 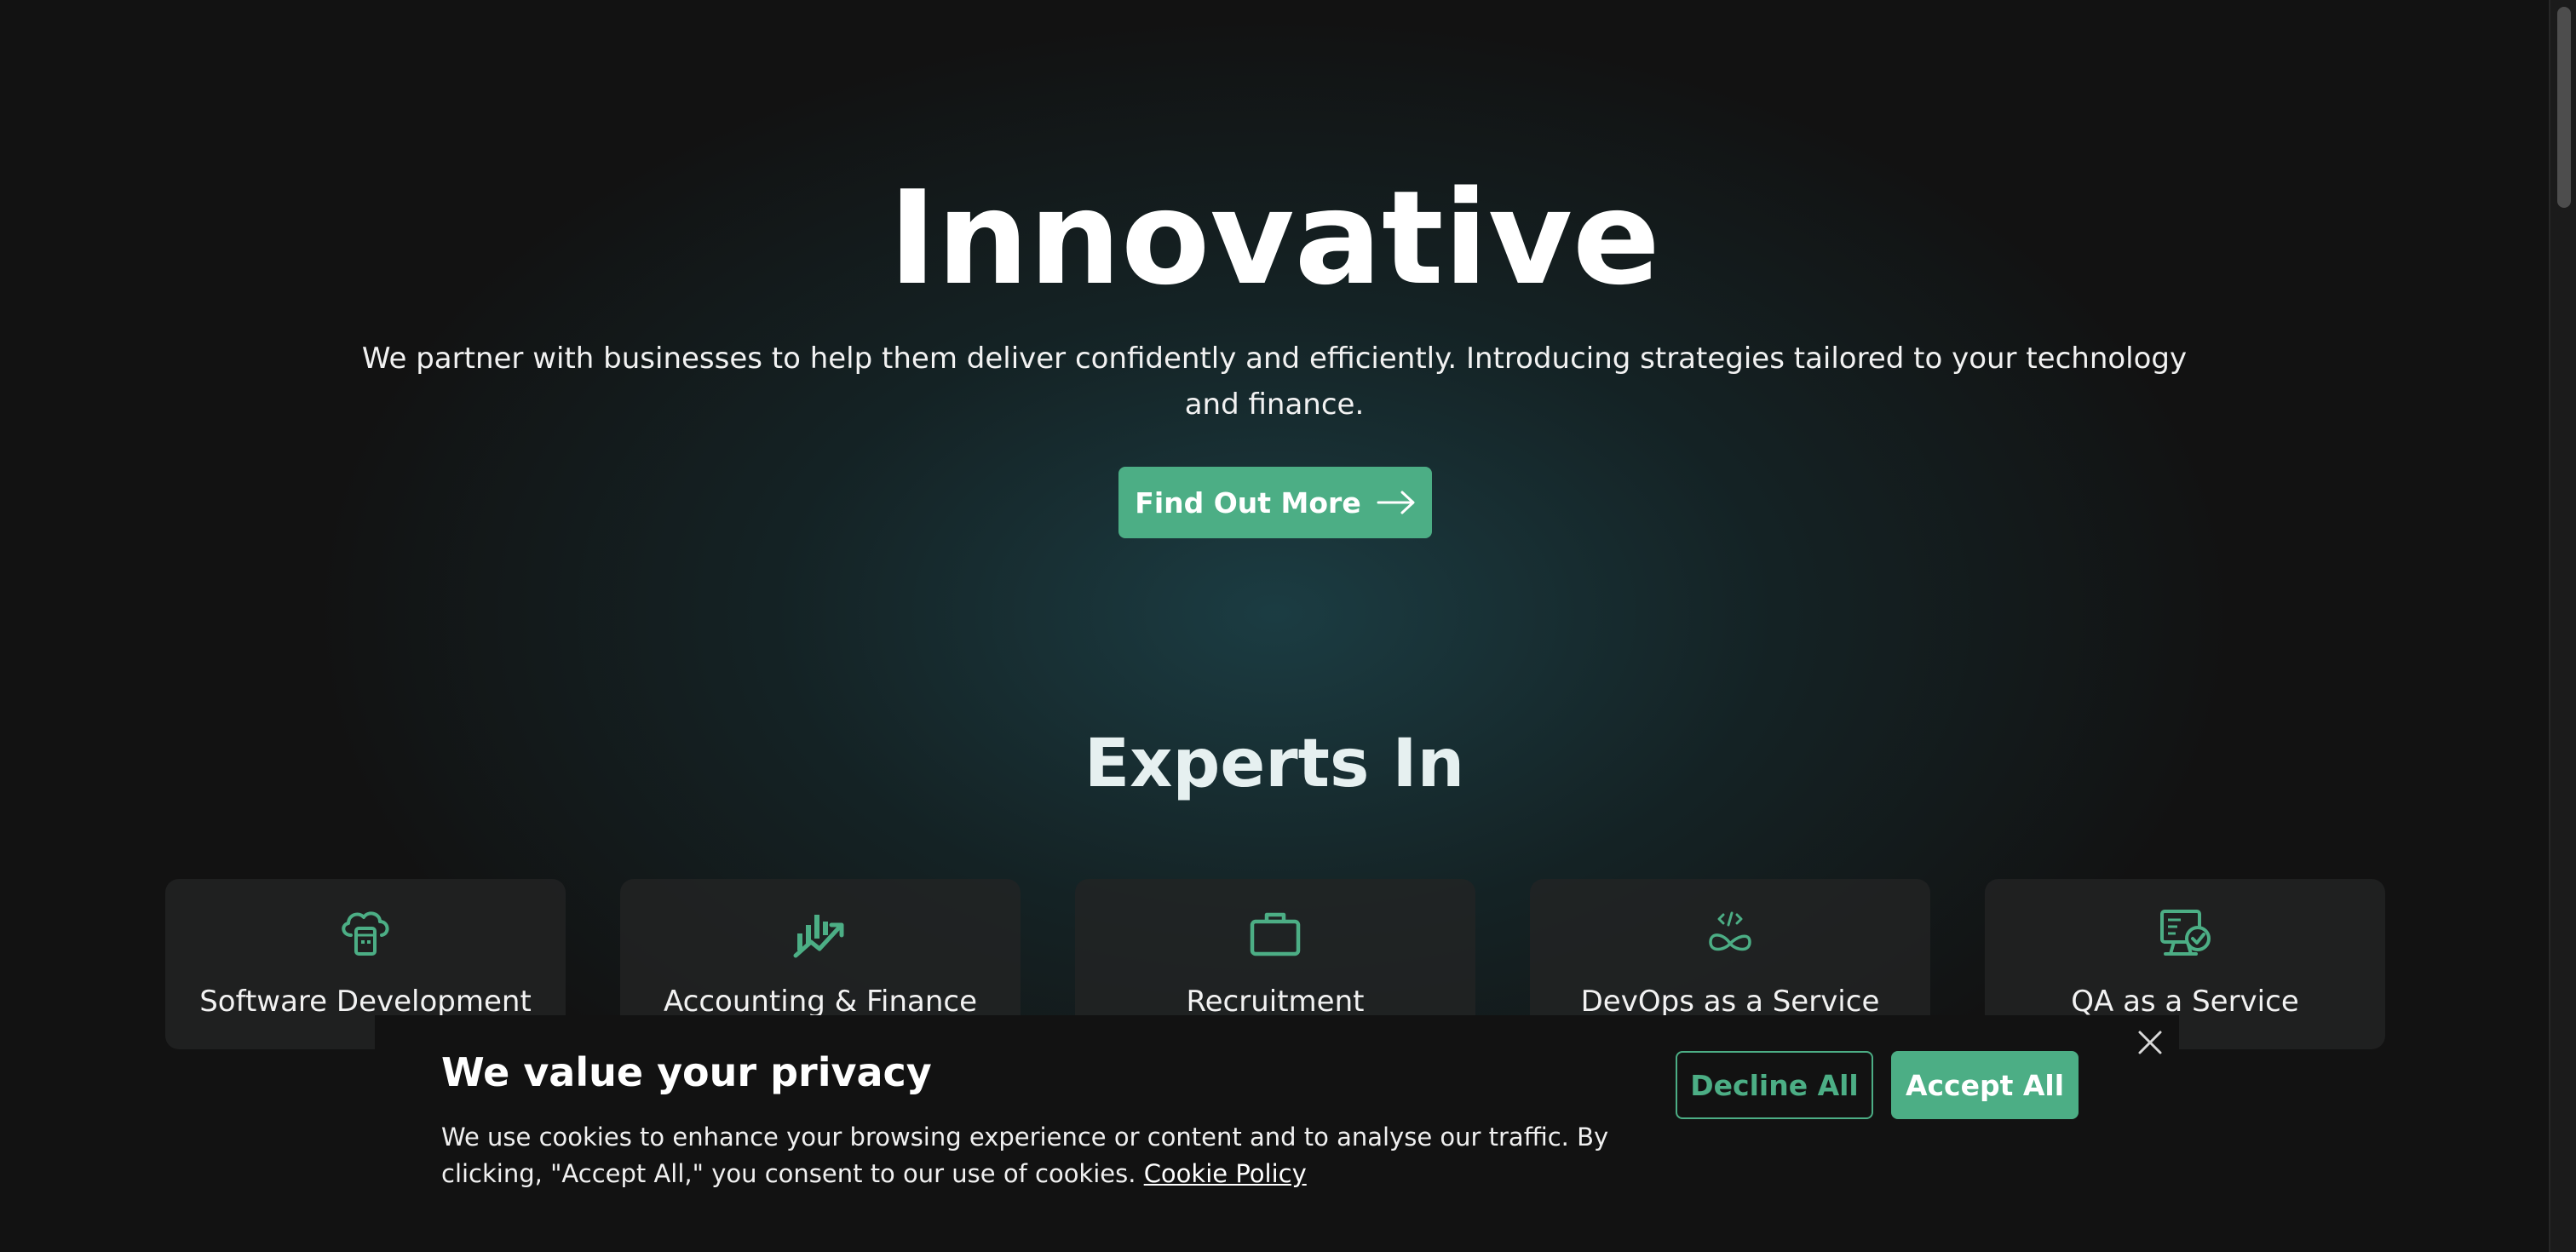 What do you see at coordinates (1276, 1002) in the screenshot?
I see `card-label: Recruitment` at bounding box center [1276, 1002].